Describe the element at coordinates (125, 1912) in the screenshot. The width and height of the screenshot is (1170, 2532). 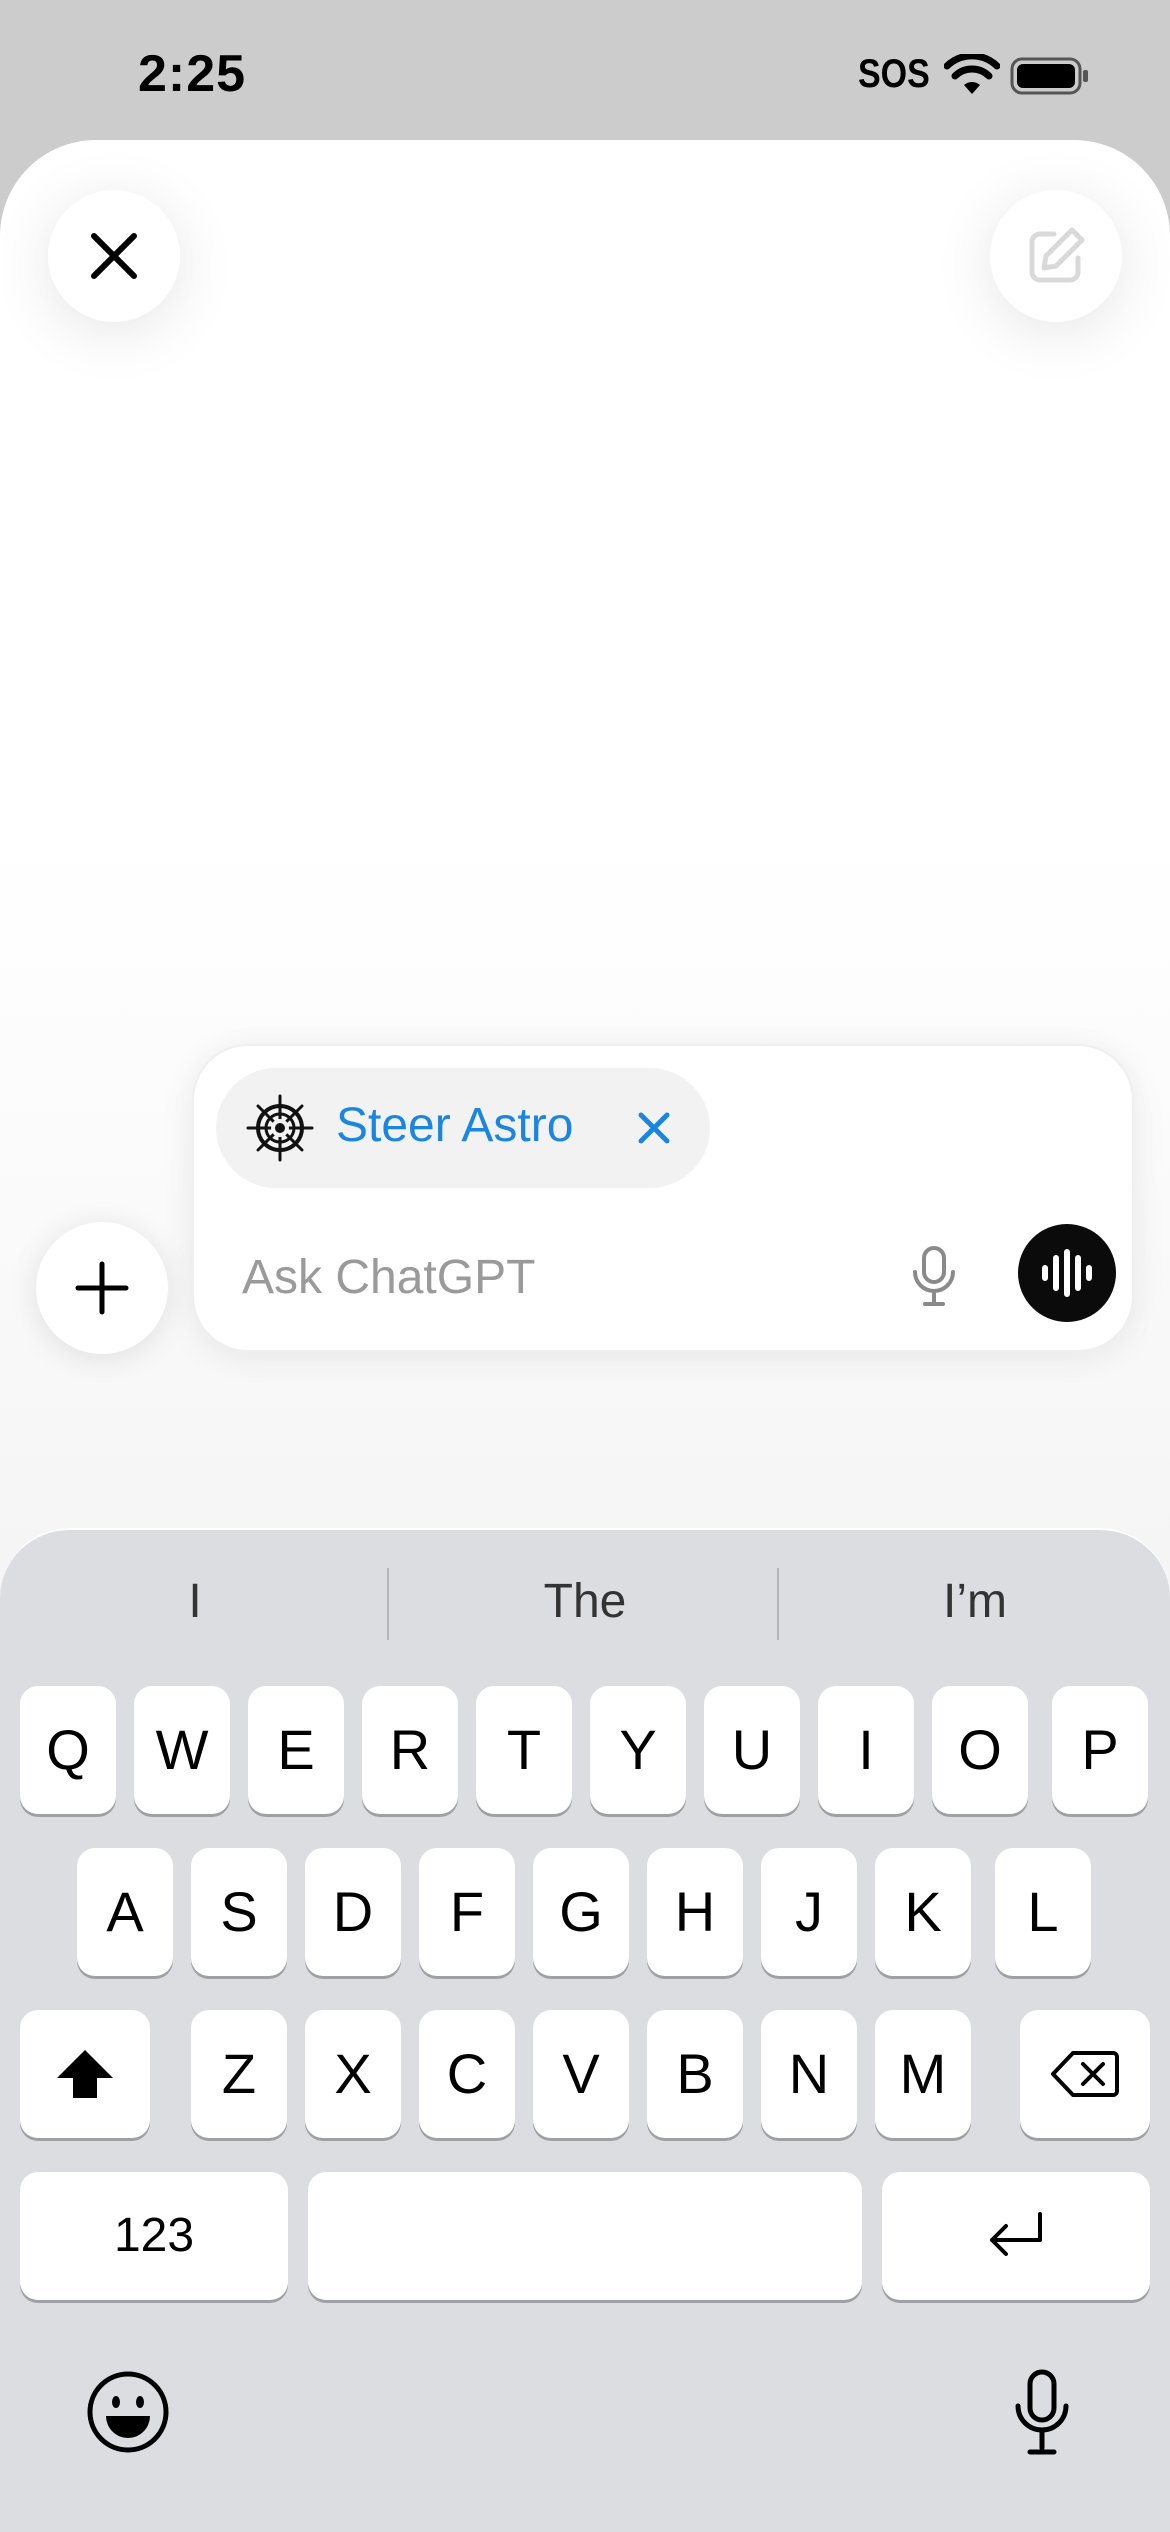
I see `key-a: A` at that location.